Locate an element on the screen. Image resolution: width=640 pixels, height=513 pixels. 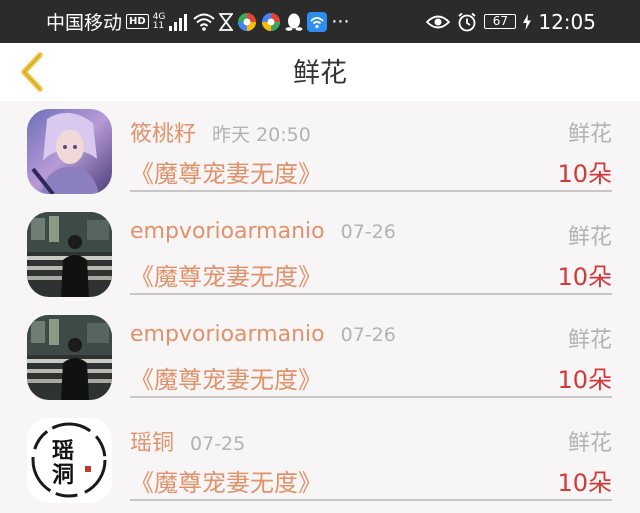
status-bar: 中国移动 HD 4G 11 ··· 67 12:05 is located at coordinates (320, 21).